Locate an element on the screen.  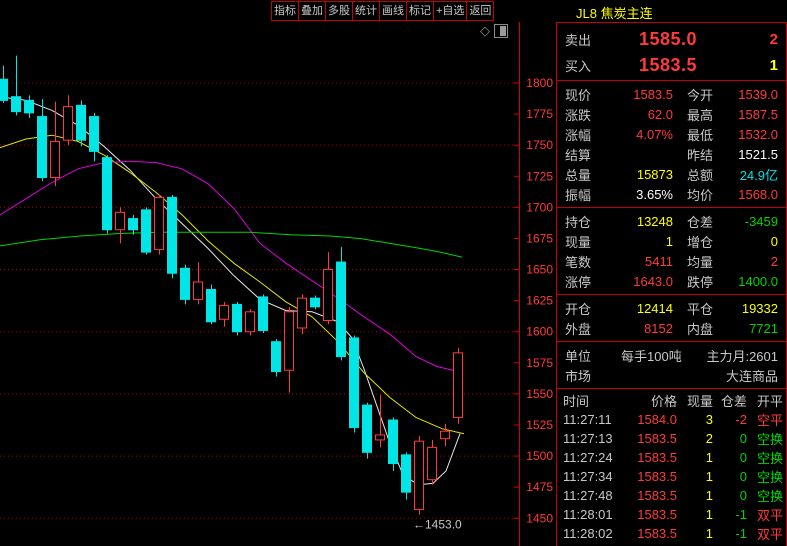
bid-ask-row: 买入 1583.5 1 is located at coordinates (671, 65).